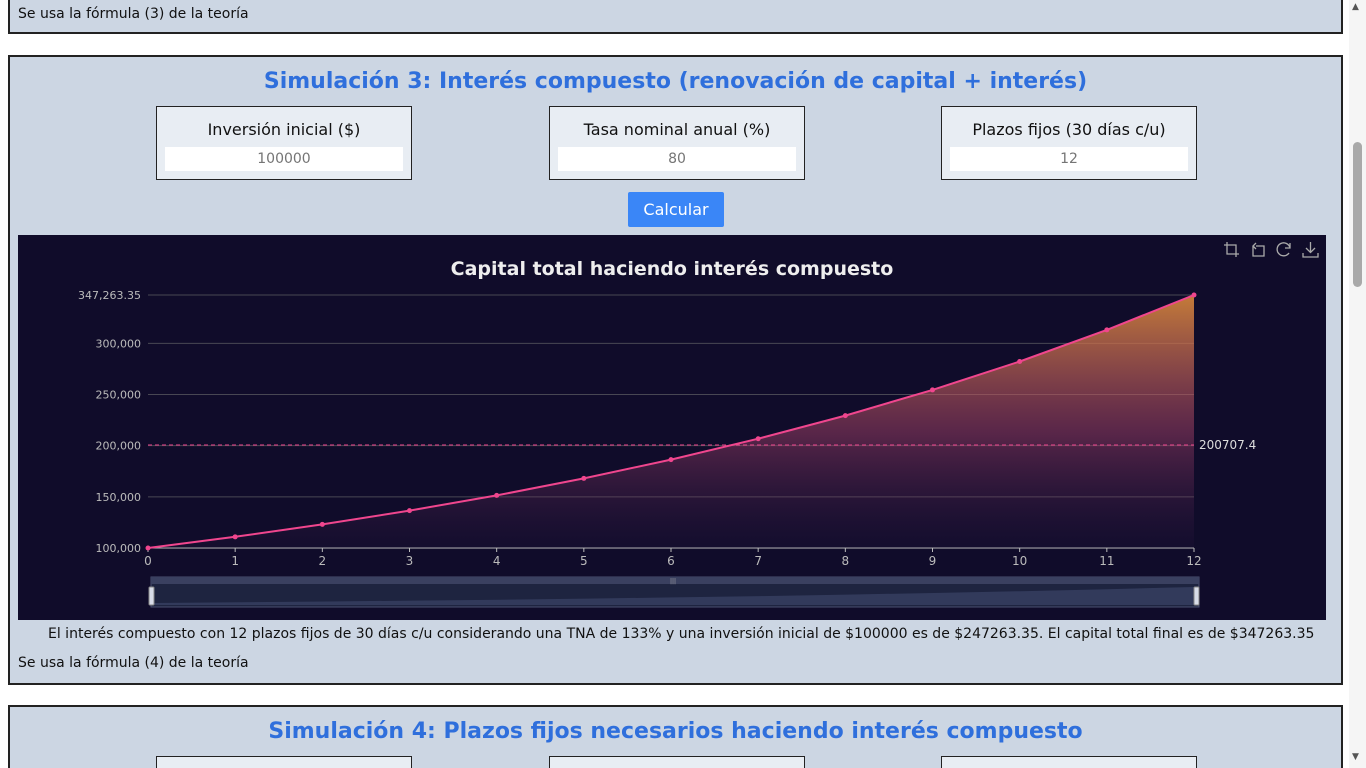 This screenshot has width=1366, height=768. Describe the element at coordinates (119, 548) in the screenshot. I see `y-tick-label: 100,000` at that location.